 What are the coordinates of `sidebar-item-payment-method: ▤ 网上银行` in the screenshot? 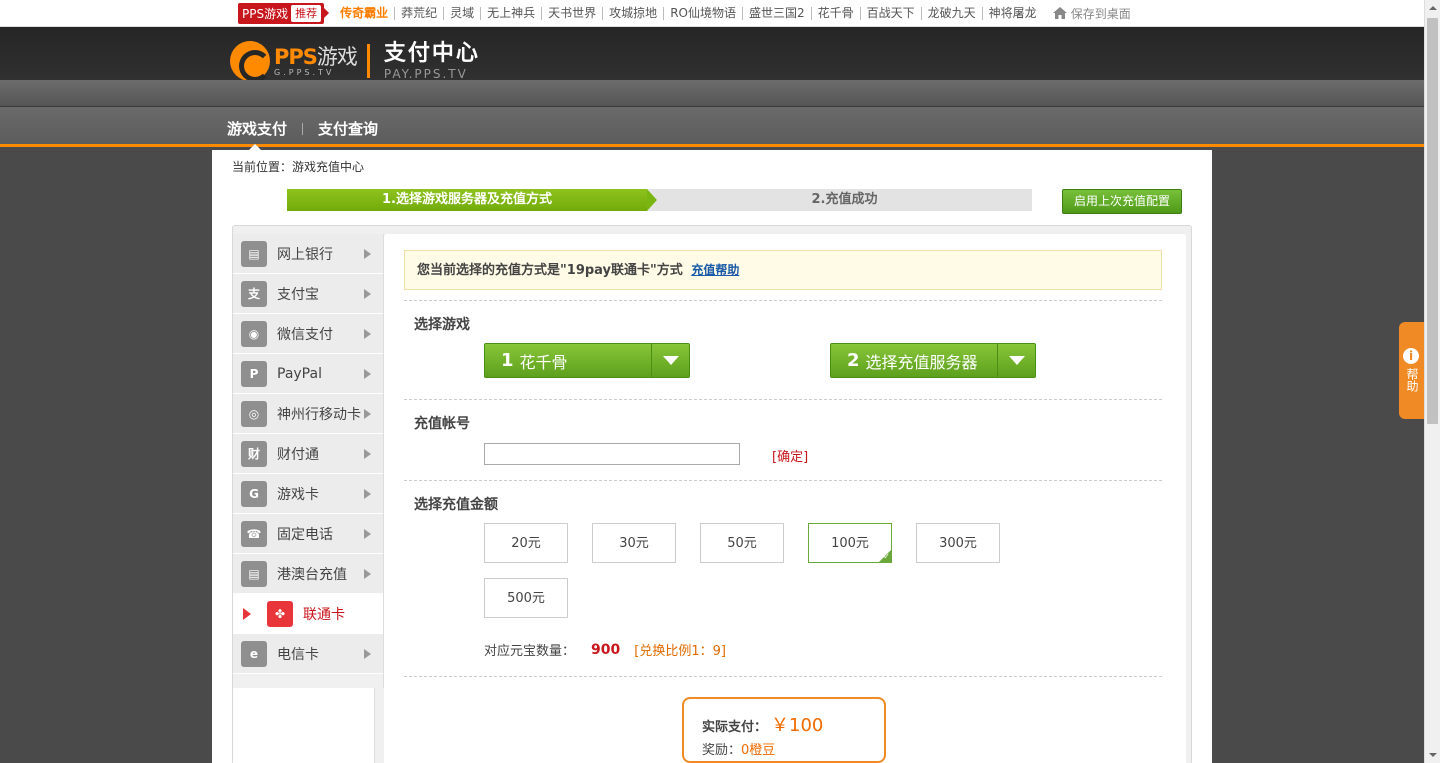 It's located at (308, 254).